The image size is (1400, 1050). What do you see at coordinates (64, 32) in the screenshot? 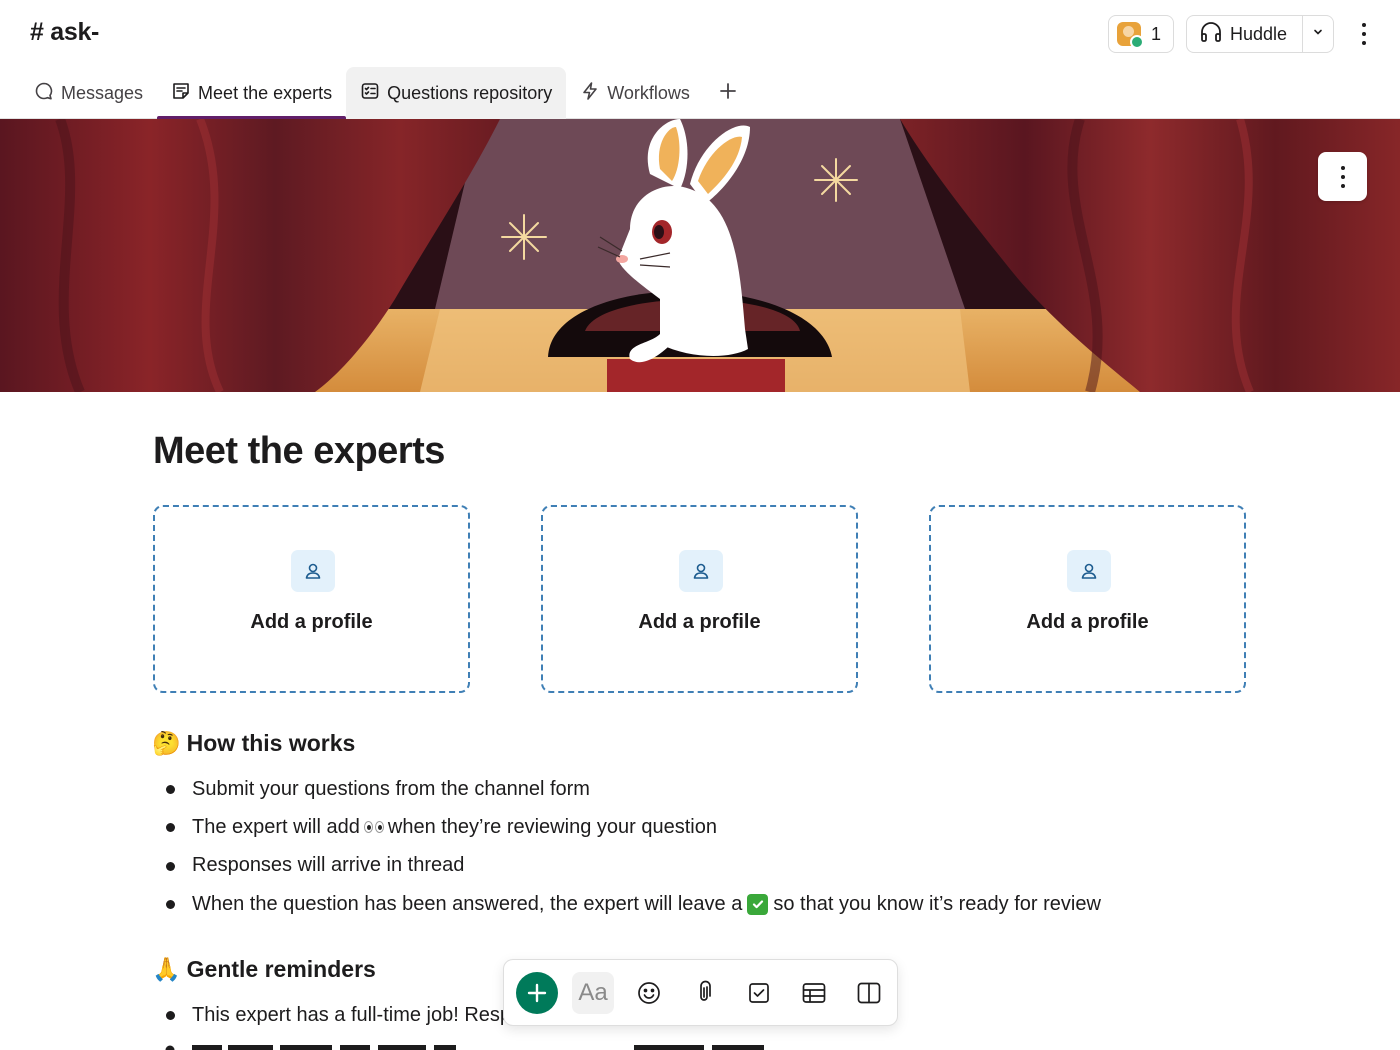
I see `channel-title: # ask-` at bounding box center [64, 32].